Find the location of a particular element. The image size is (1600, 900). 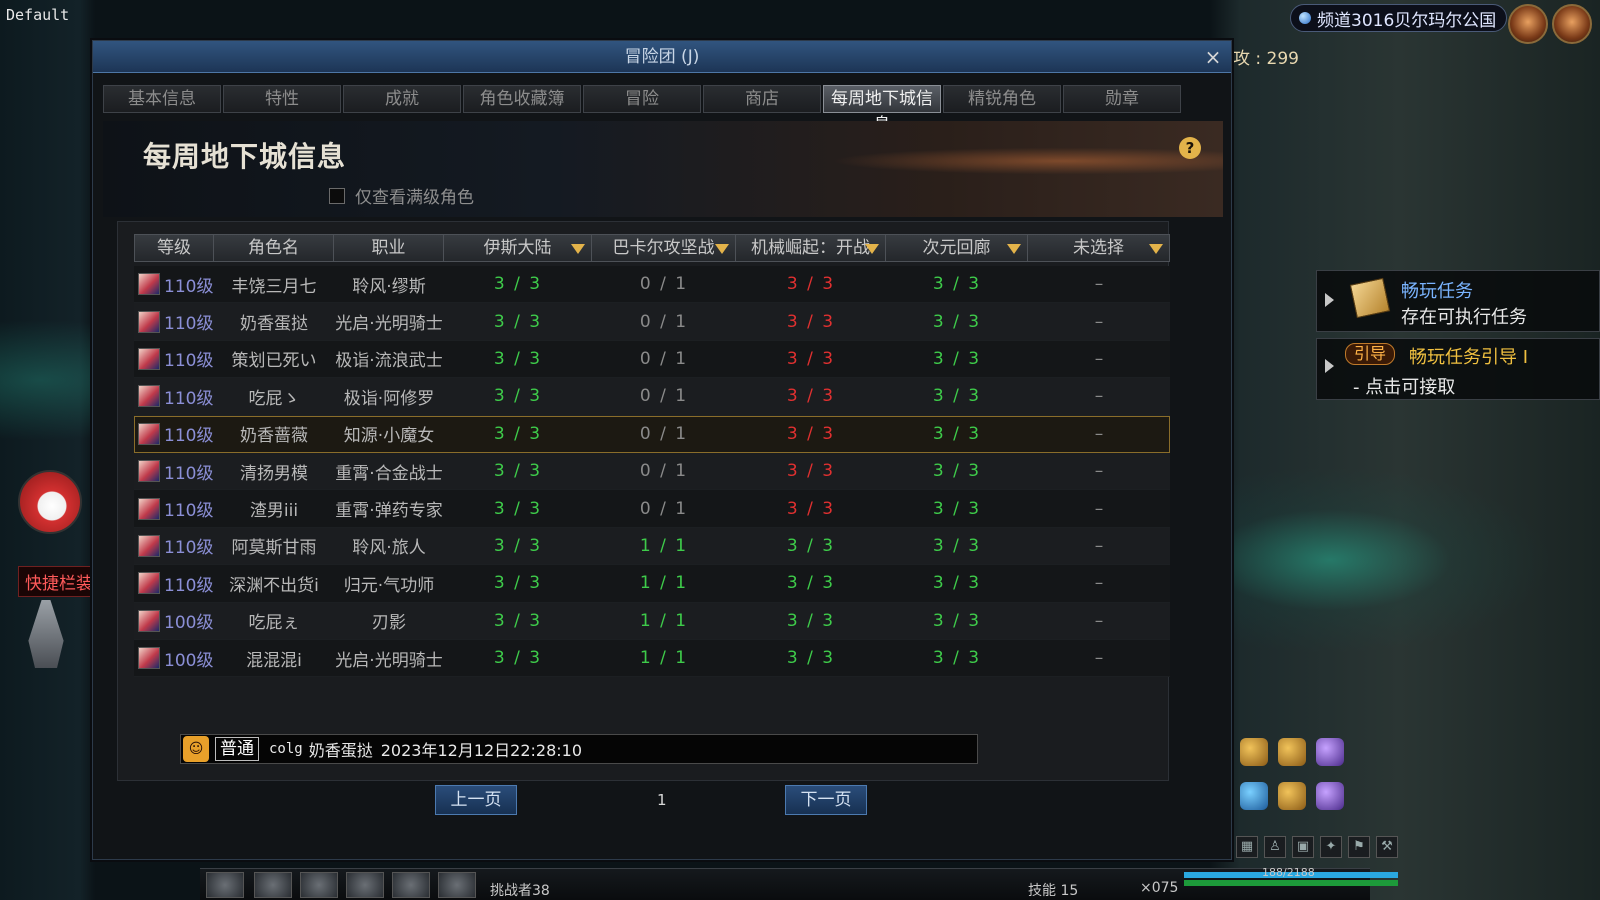

tab-3: 角色收藏簿 is located at coordinates (522, 99).